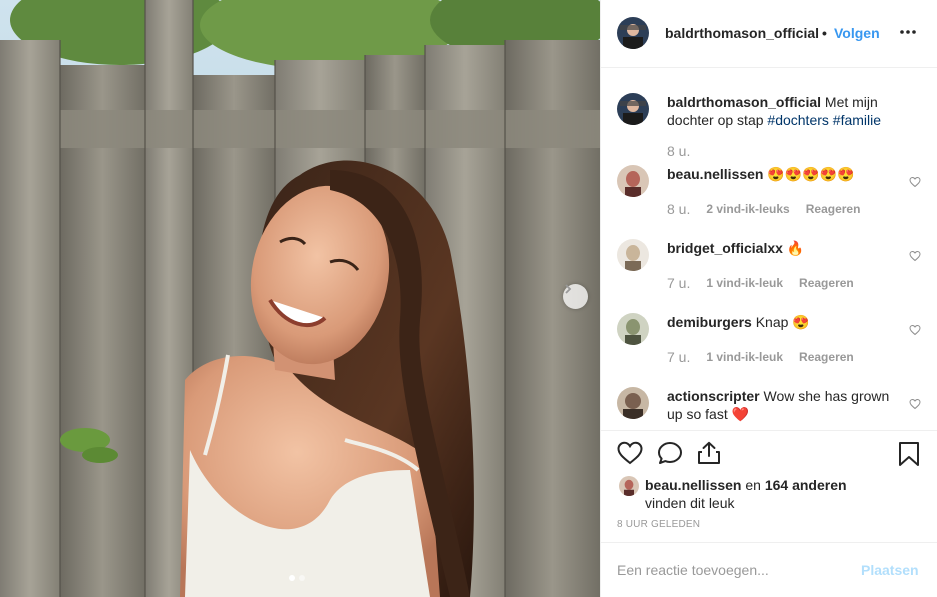  Describe the element at coordinates (670, 454) in the screenshot. I see `comment-icon` at that location.